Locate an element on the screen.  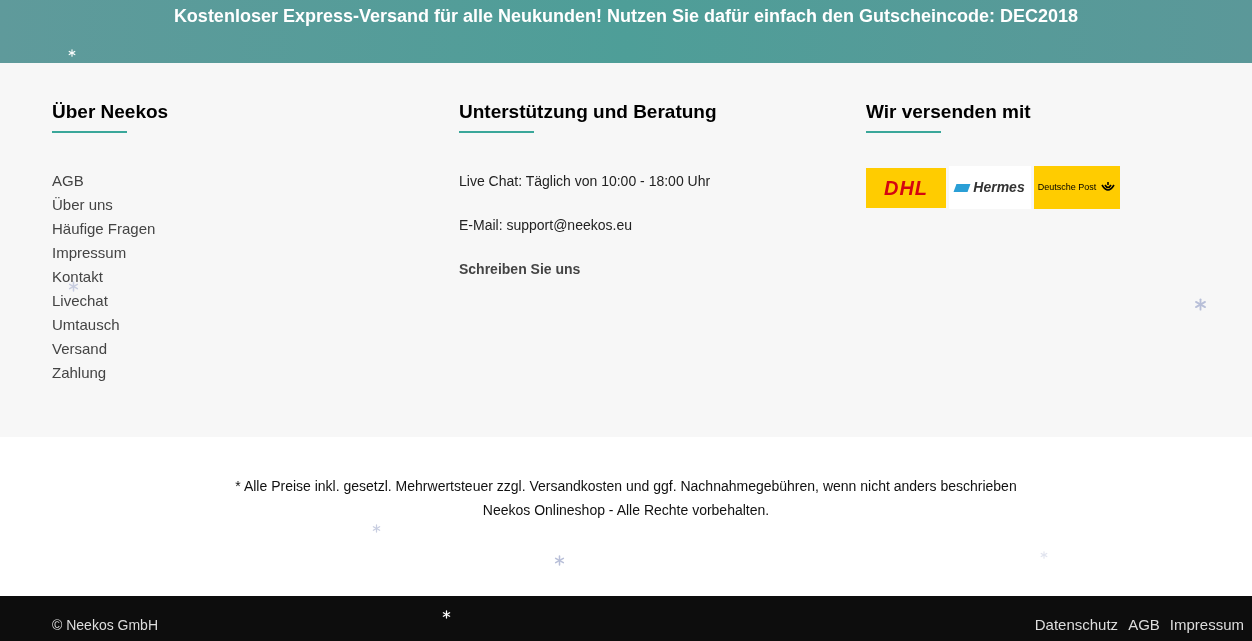
footer-link: Versand is located at coordinates (80, 349).